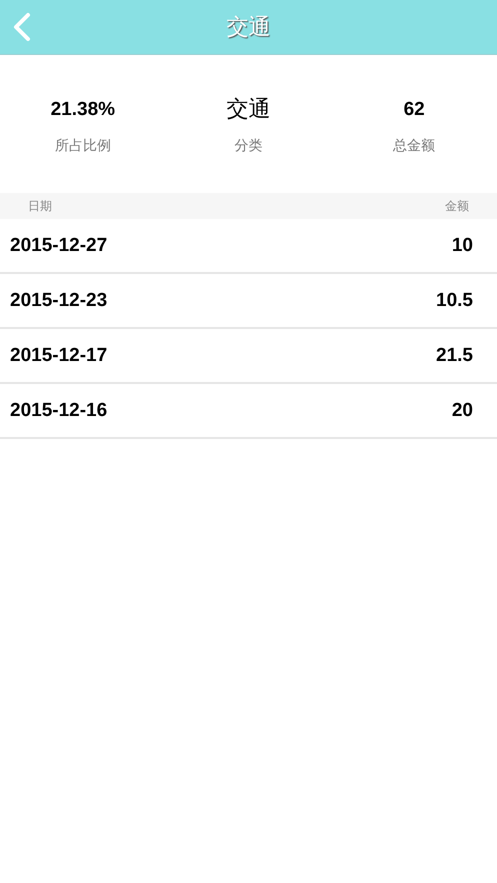 Image resolution: width=497 pixels, height=883 pixels. I want to click on record-row: 2015-12-16 20, so click(248, 411).